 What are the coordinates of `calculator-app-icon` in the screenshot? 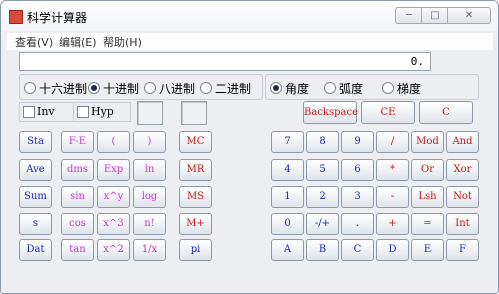 It's located at (16, 17).